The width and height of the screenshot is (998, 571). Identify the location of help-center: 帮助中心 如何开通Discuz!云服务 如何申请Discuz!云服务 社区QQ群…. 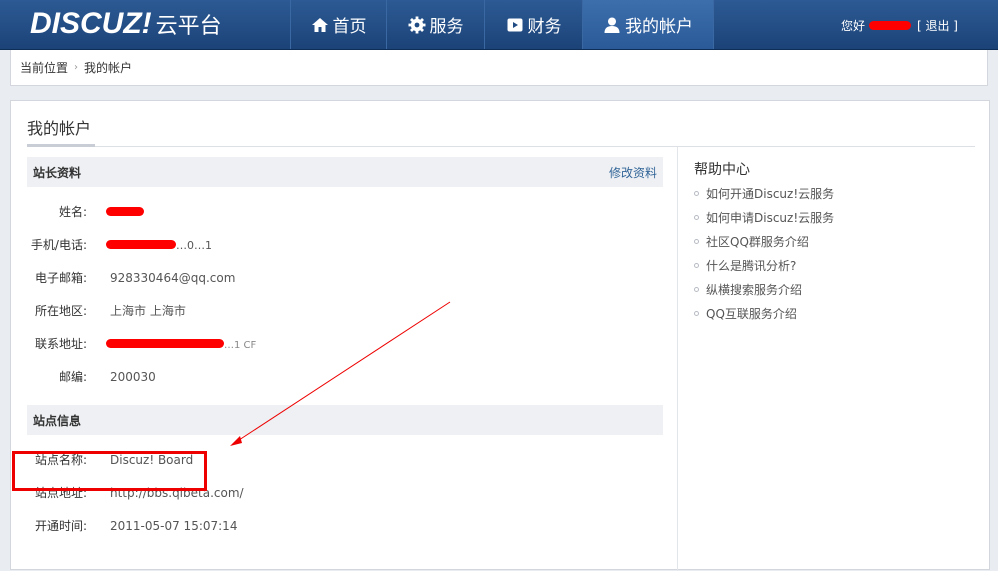
(829, 241).